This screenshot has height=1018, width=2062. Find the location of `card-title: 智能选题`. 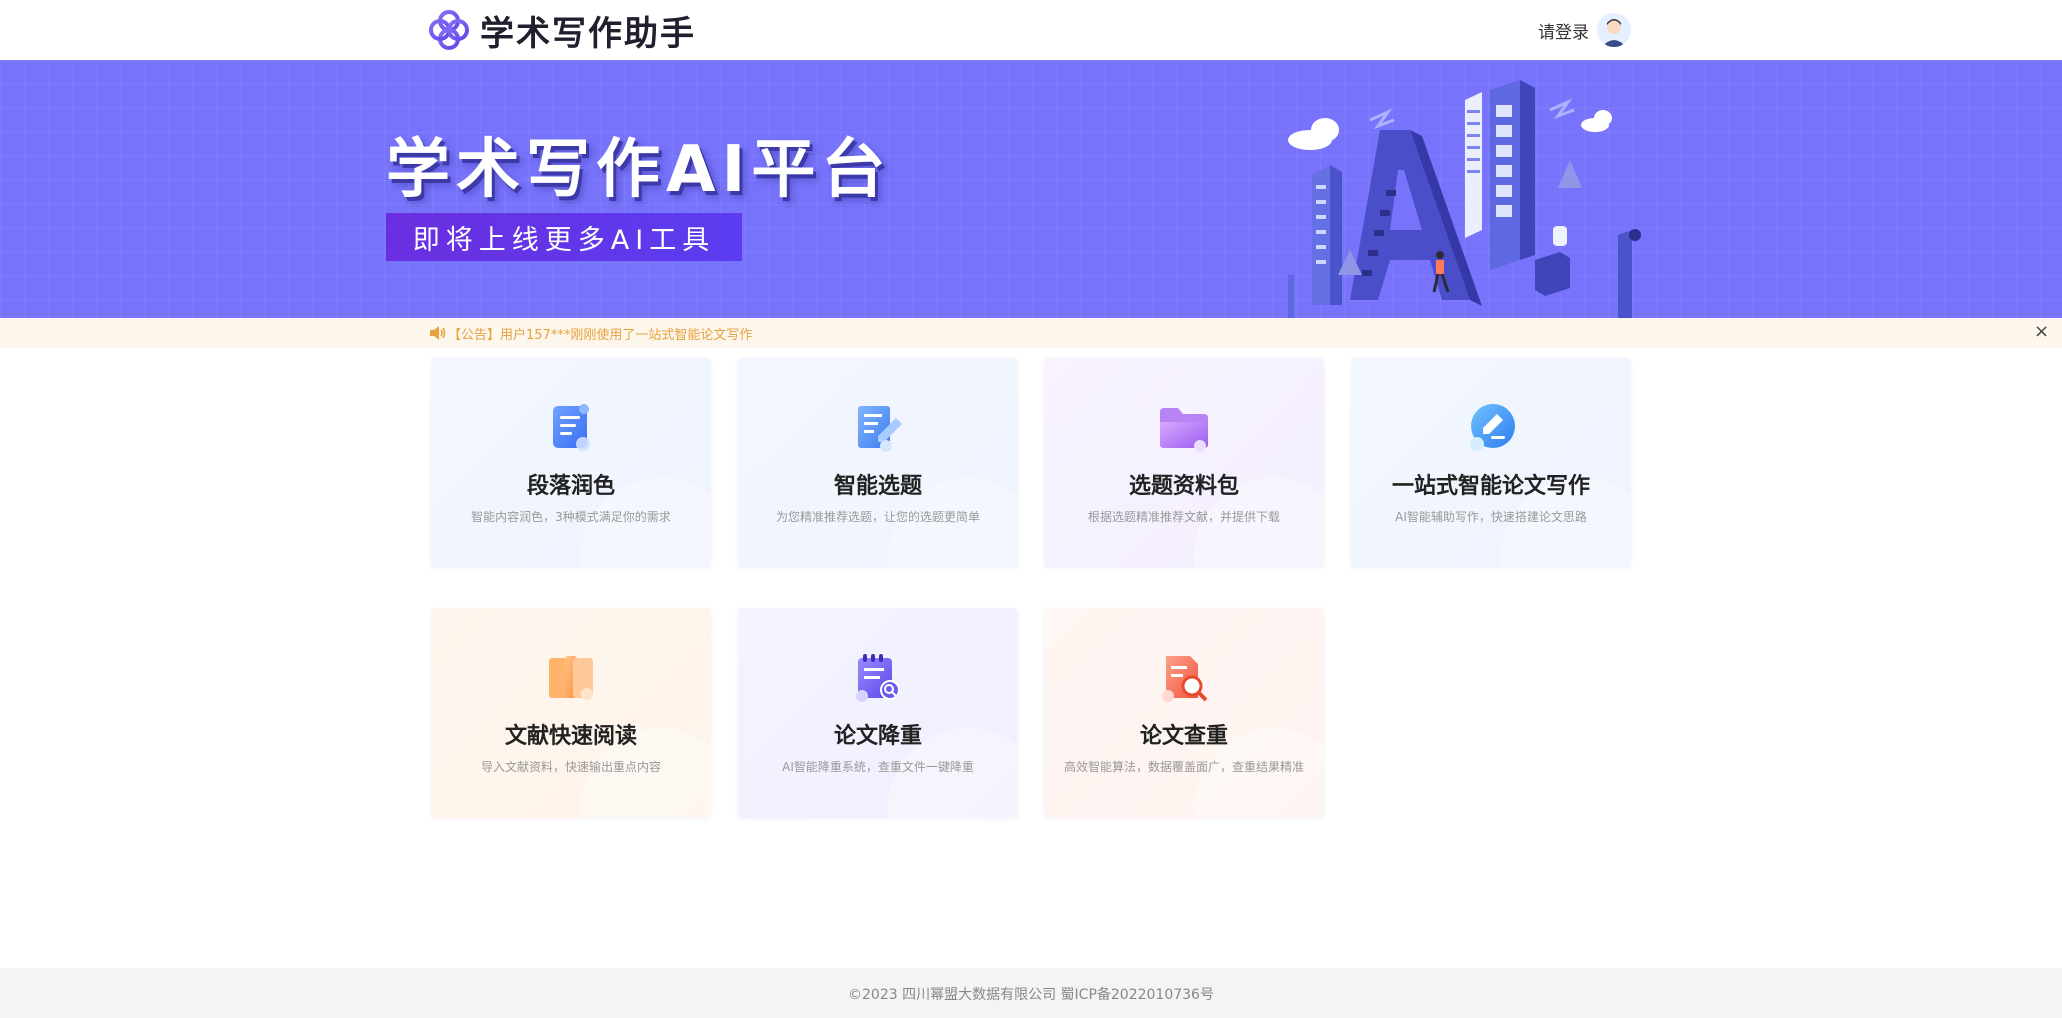

card-title: 智能选题 is located at coordinates (877, 486).